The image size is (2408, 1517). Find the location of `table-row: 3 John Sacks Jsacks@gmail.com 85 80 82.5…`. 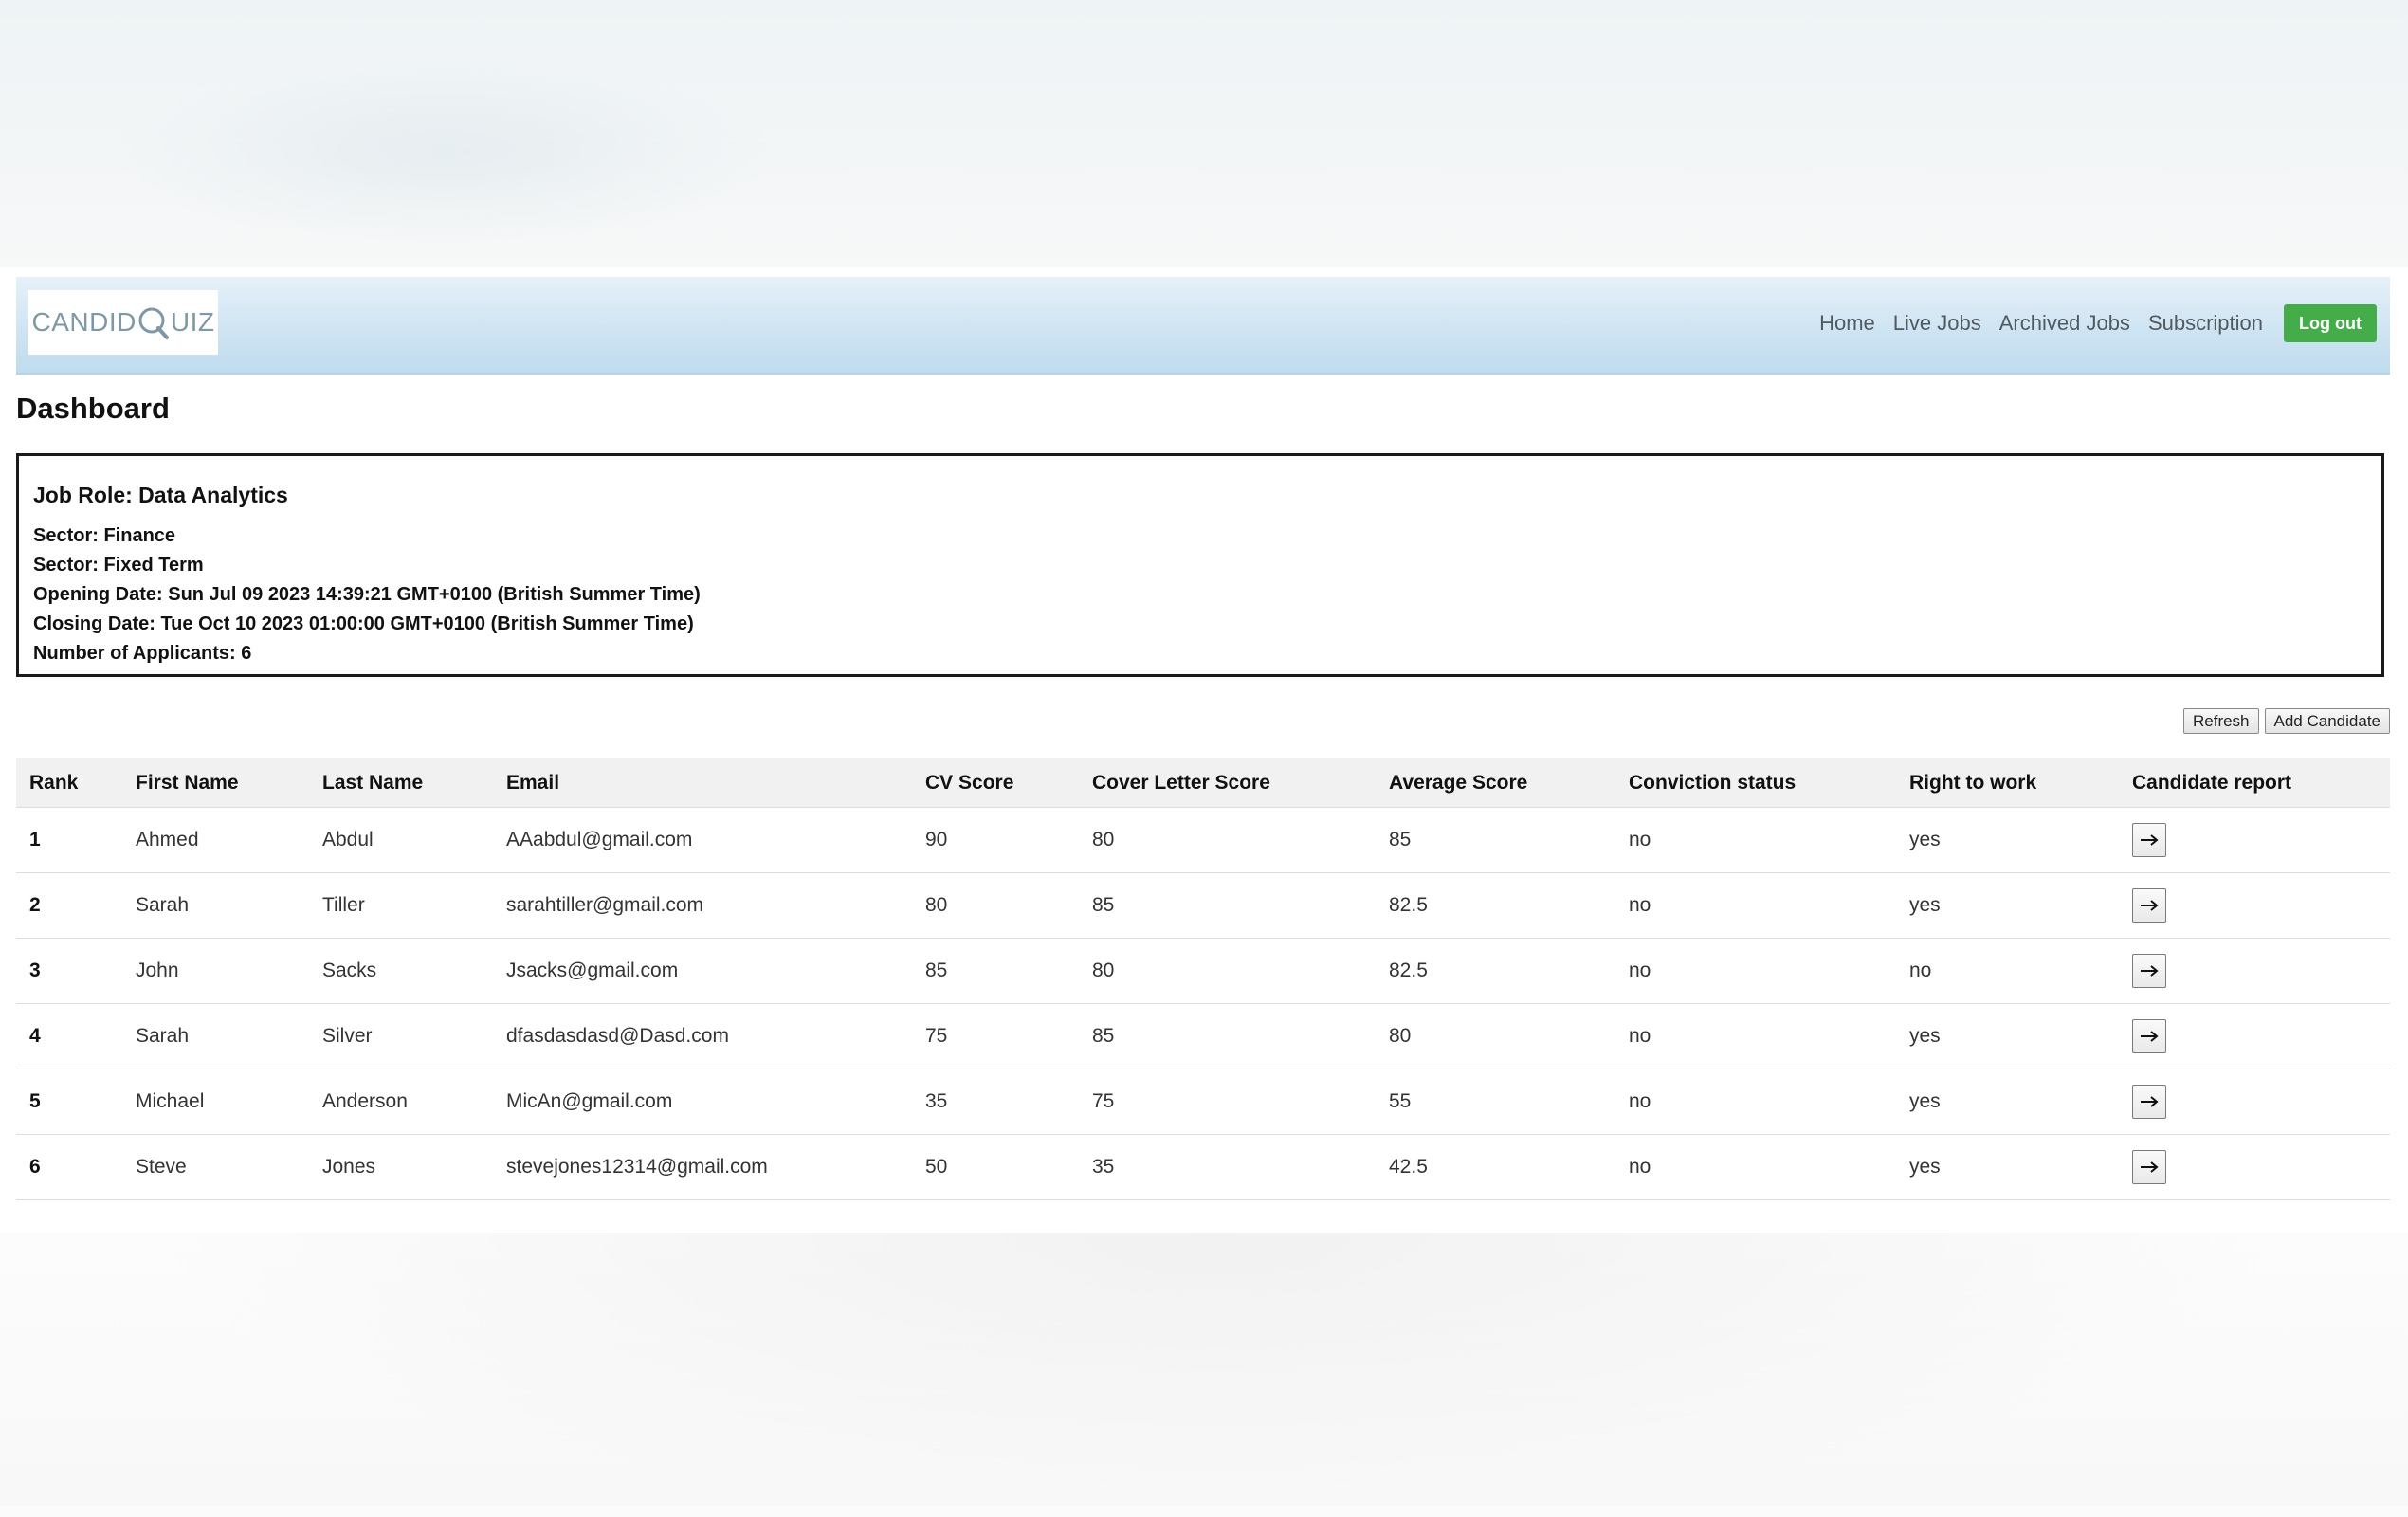

table-row: 3 John Sacks Jsacks@gmail.com 85 80 82.5… is located at coordinates (1203, 971).